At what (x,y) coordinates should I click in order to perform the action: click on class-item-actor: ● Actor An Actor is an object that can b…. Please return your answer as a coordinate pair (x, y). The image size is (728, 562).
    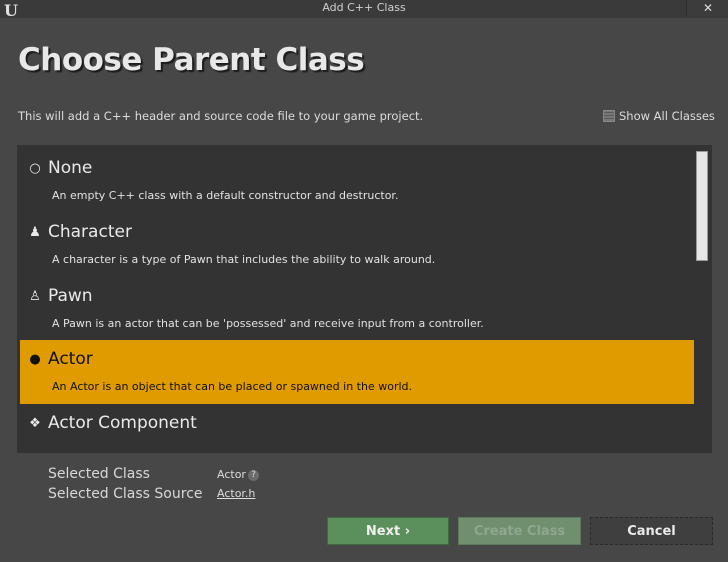
    Looking at the image, I should click on (357, 372).